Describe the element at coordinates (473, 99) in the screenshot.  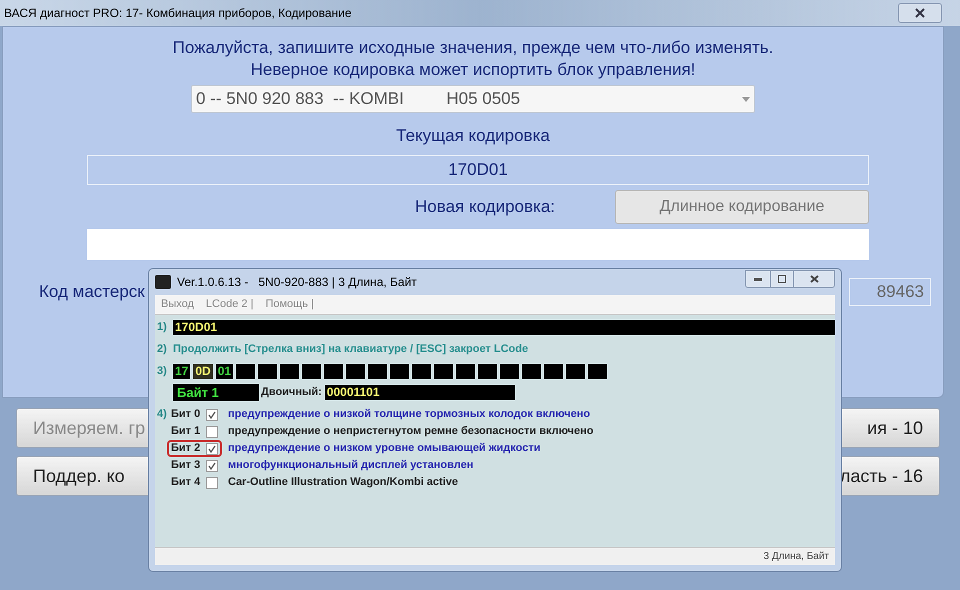
I see `module-dropdown: 0 -- 5N0 920 883 -- KOMBI H05 0505` at that location.